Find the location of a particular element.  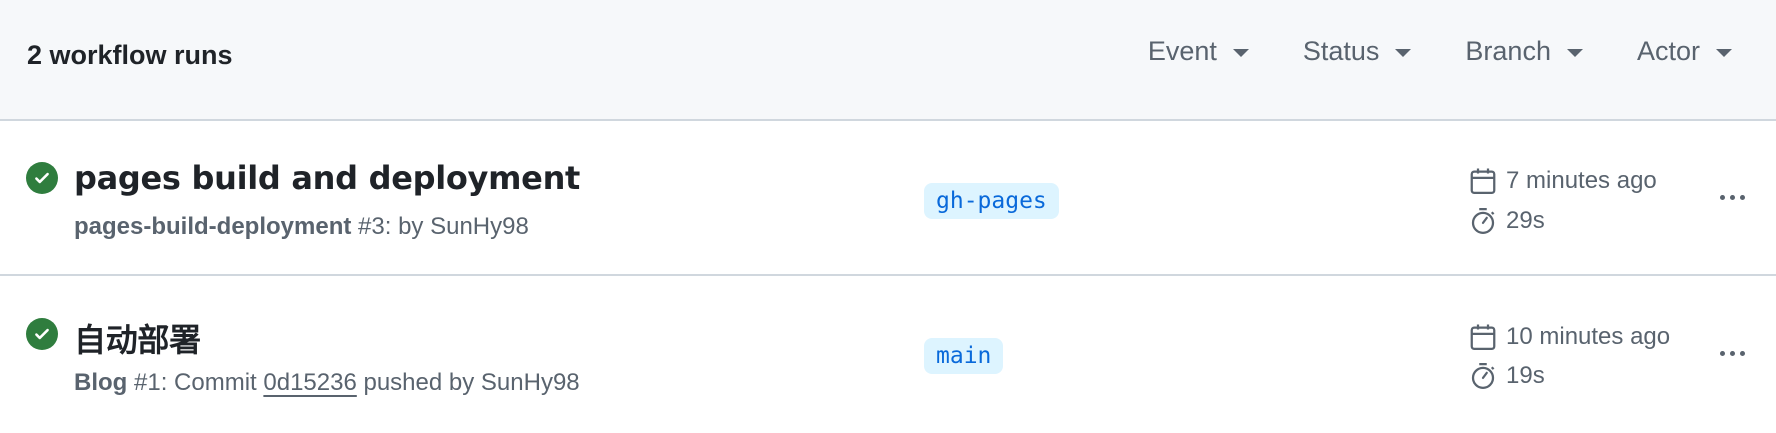

run-time-ago: 10 minutes ago is located at coordinates (1588, 336).